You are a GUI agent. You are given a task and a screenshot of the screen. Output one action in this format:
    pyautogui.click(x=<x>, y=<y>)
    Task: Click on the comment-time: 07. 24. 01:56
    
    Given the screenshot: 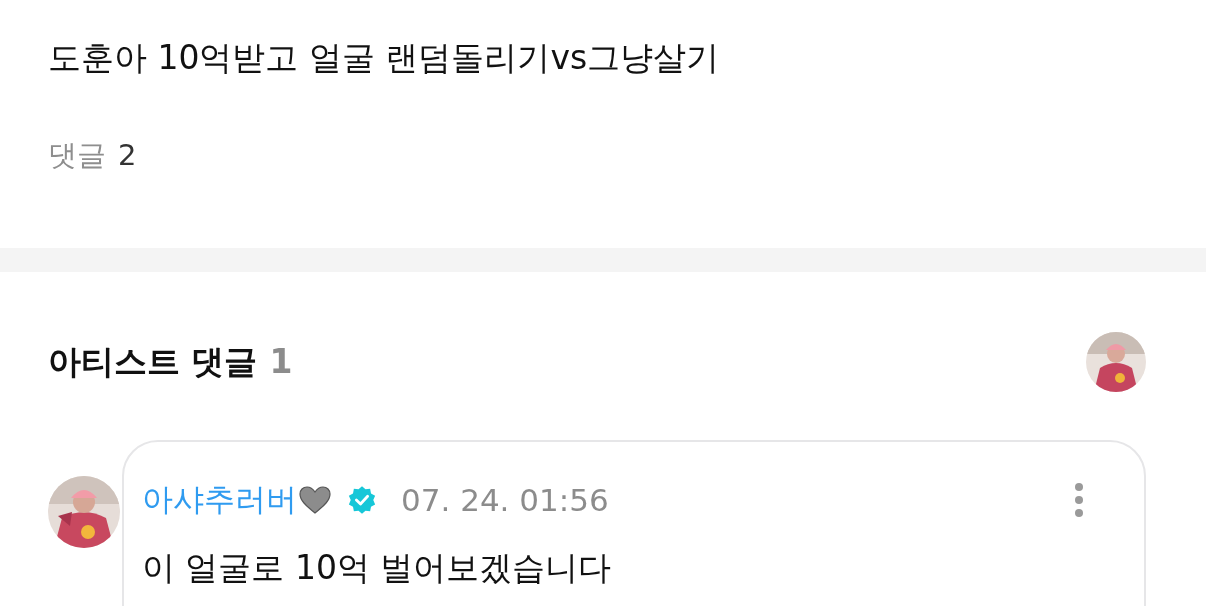 What is the action you would take?
    pyautogui.click(x=505, y=500)
    